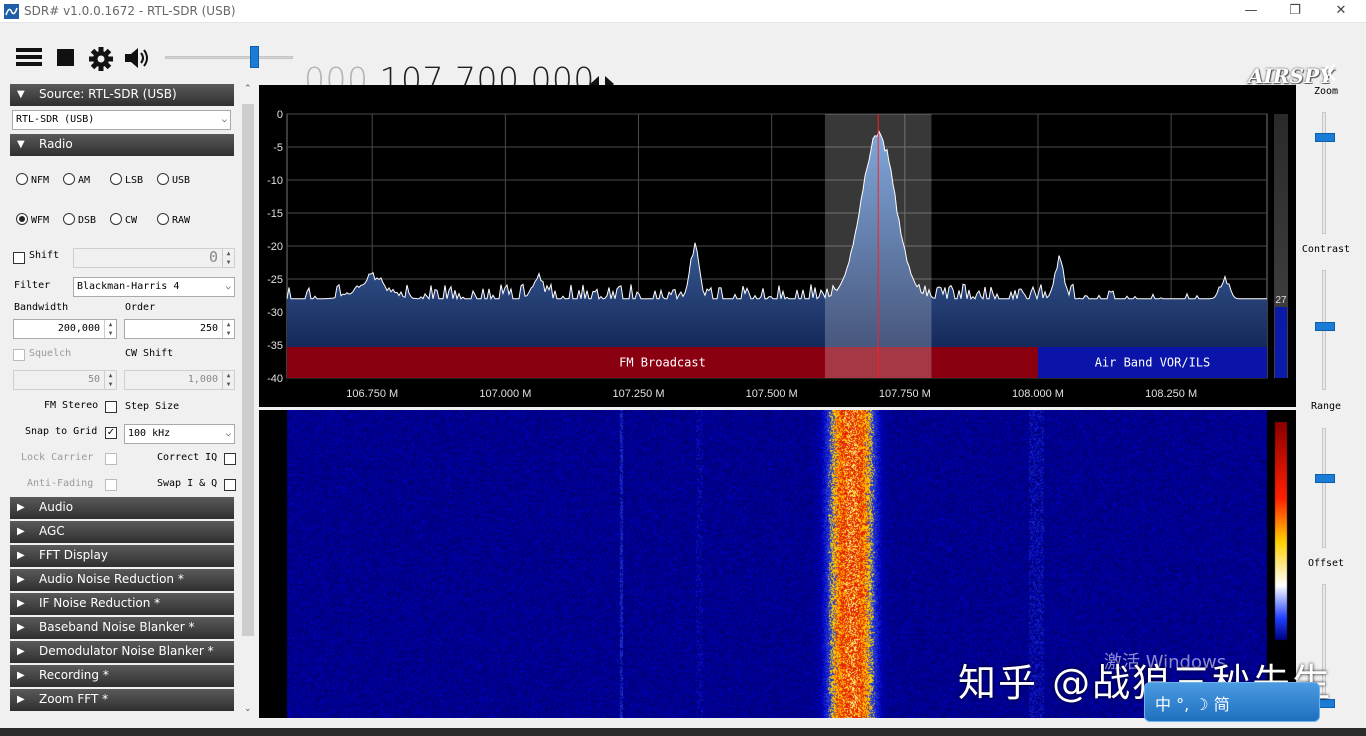 Image resolution: width=1366 pixels, height=736 pixels. I want to click on snap-to-grid-checkbox: ✓, so click(111, 433).